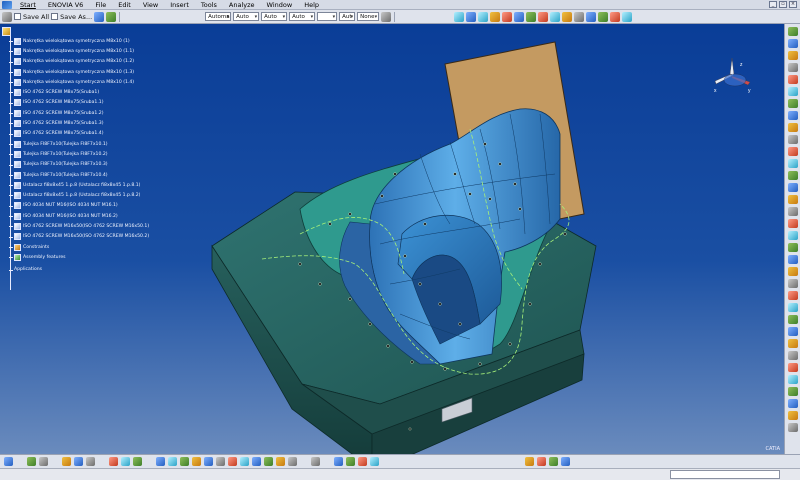 The width and height of the screenshot is (800, 480). Describe the element at coordinates (792, 259) in the screenshot. I see `change-constraint-icon` at that location.